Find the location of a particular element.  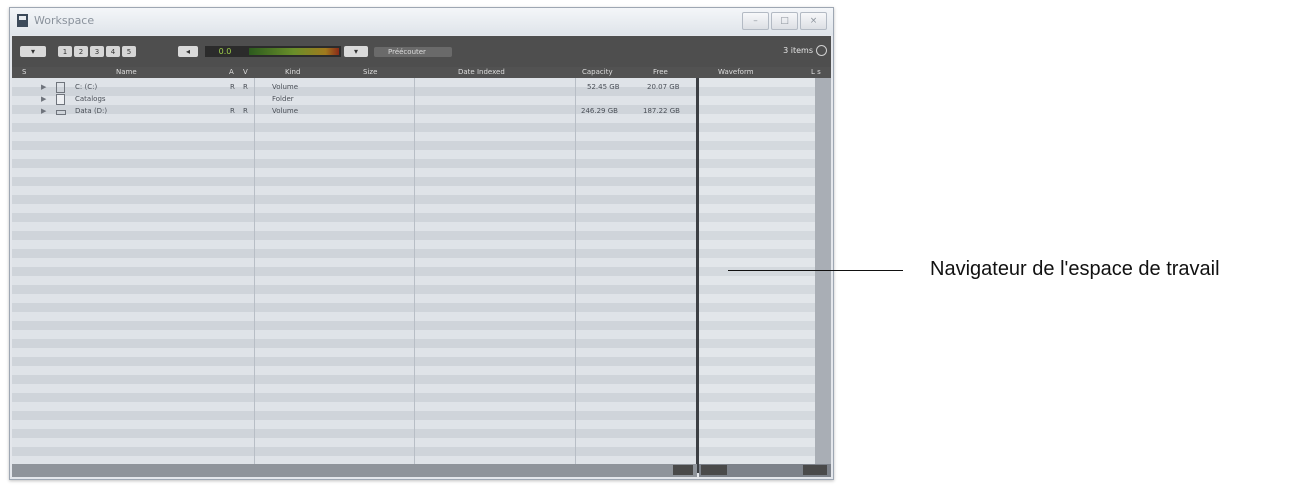

preview-toggle: Préécouter is located at coordinates (413, 52).